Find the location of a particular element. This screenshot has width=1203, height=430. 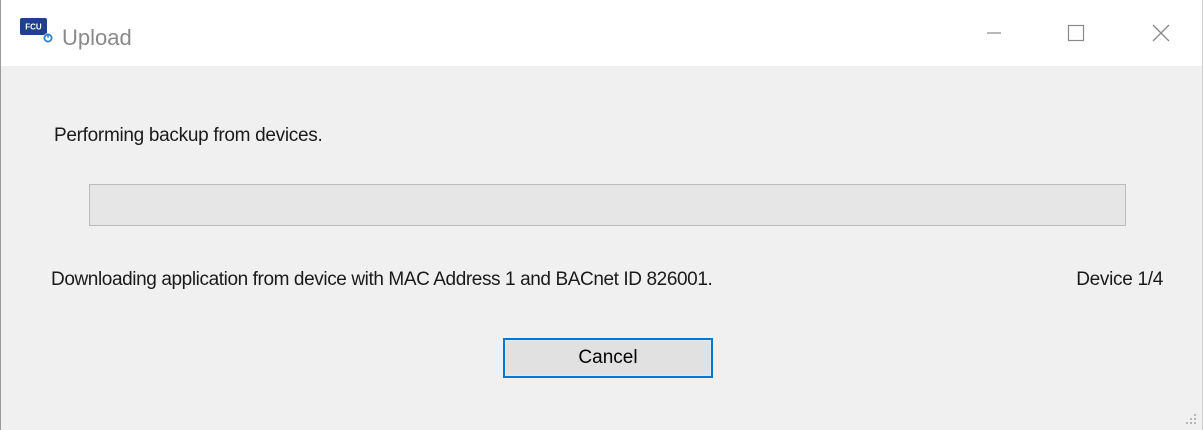

close-button is located at coordinates (1161, 33).